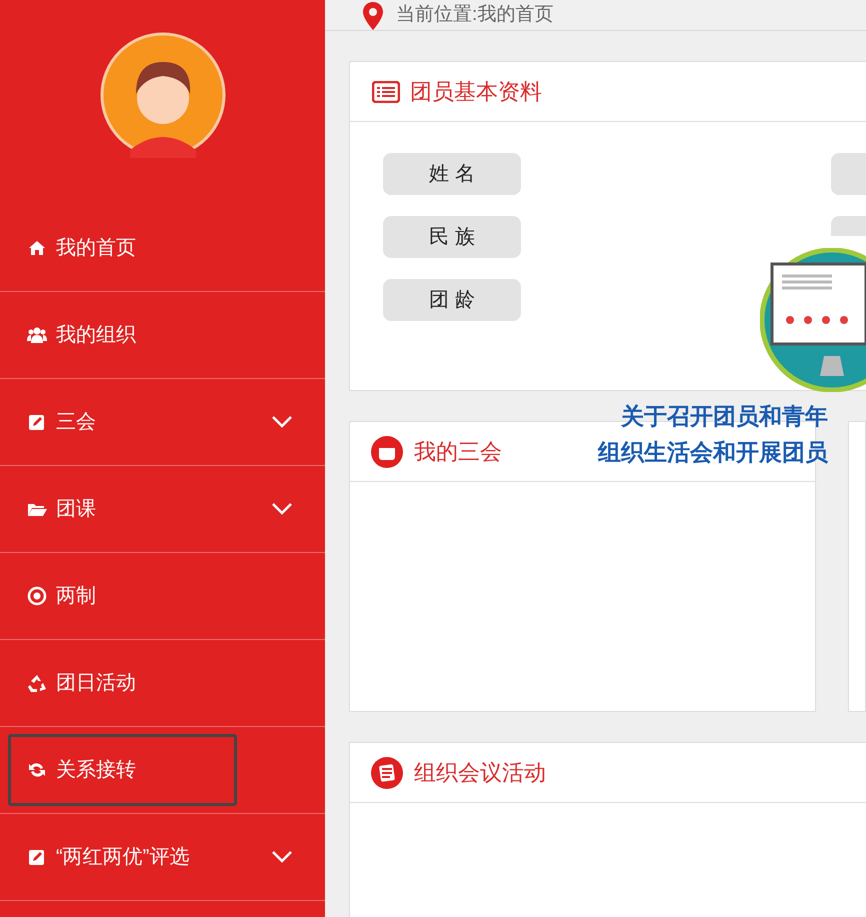 Image resolution: width=866 pixels, height=917 pixels. I want to click on target-icon, so click(37, 596).